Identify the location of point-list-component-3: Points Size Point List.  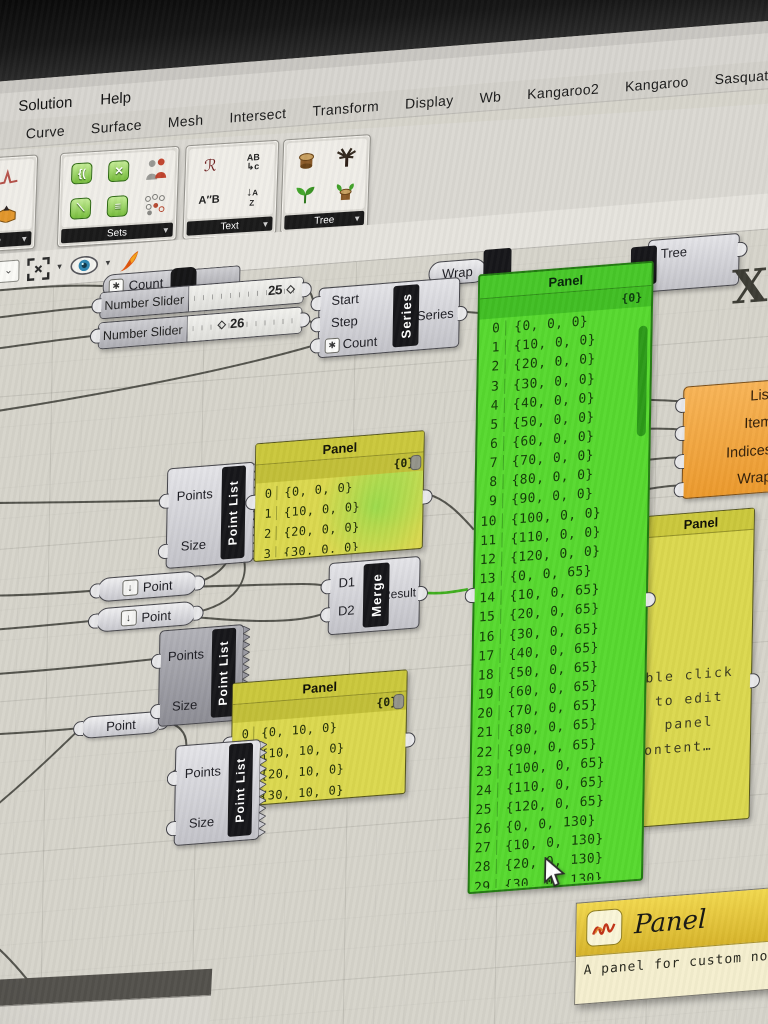
(216, 792).